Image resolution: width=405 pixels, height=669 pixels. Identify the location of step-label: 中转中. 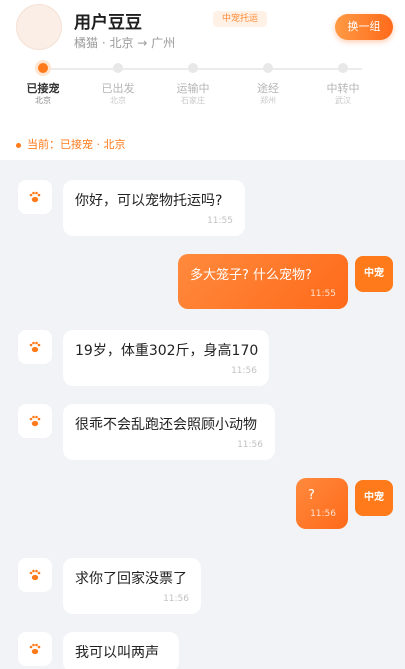
(343, 88).